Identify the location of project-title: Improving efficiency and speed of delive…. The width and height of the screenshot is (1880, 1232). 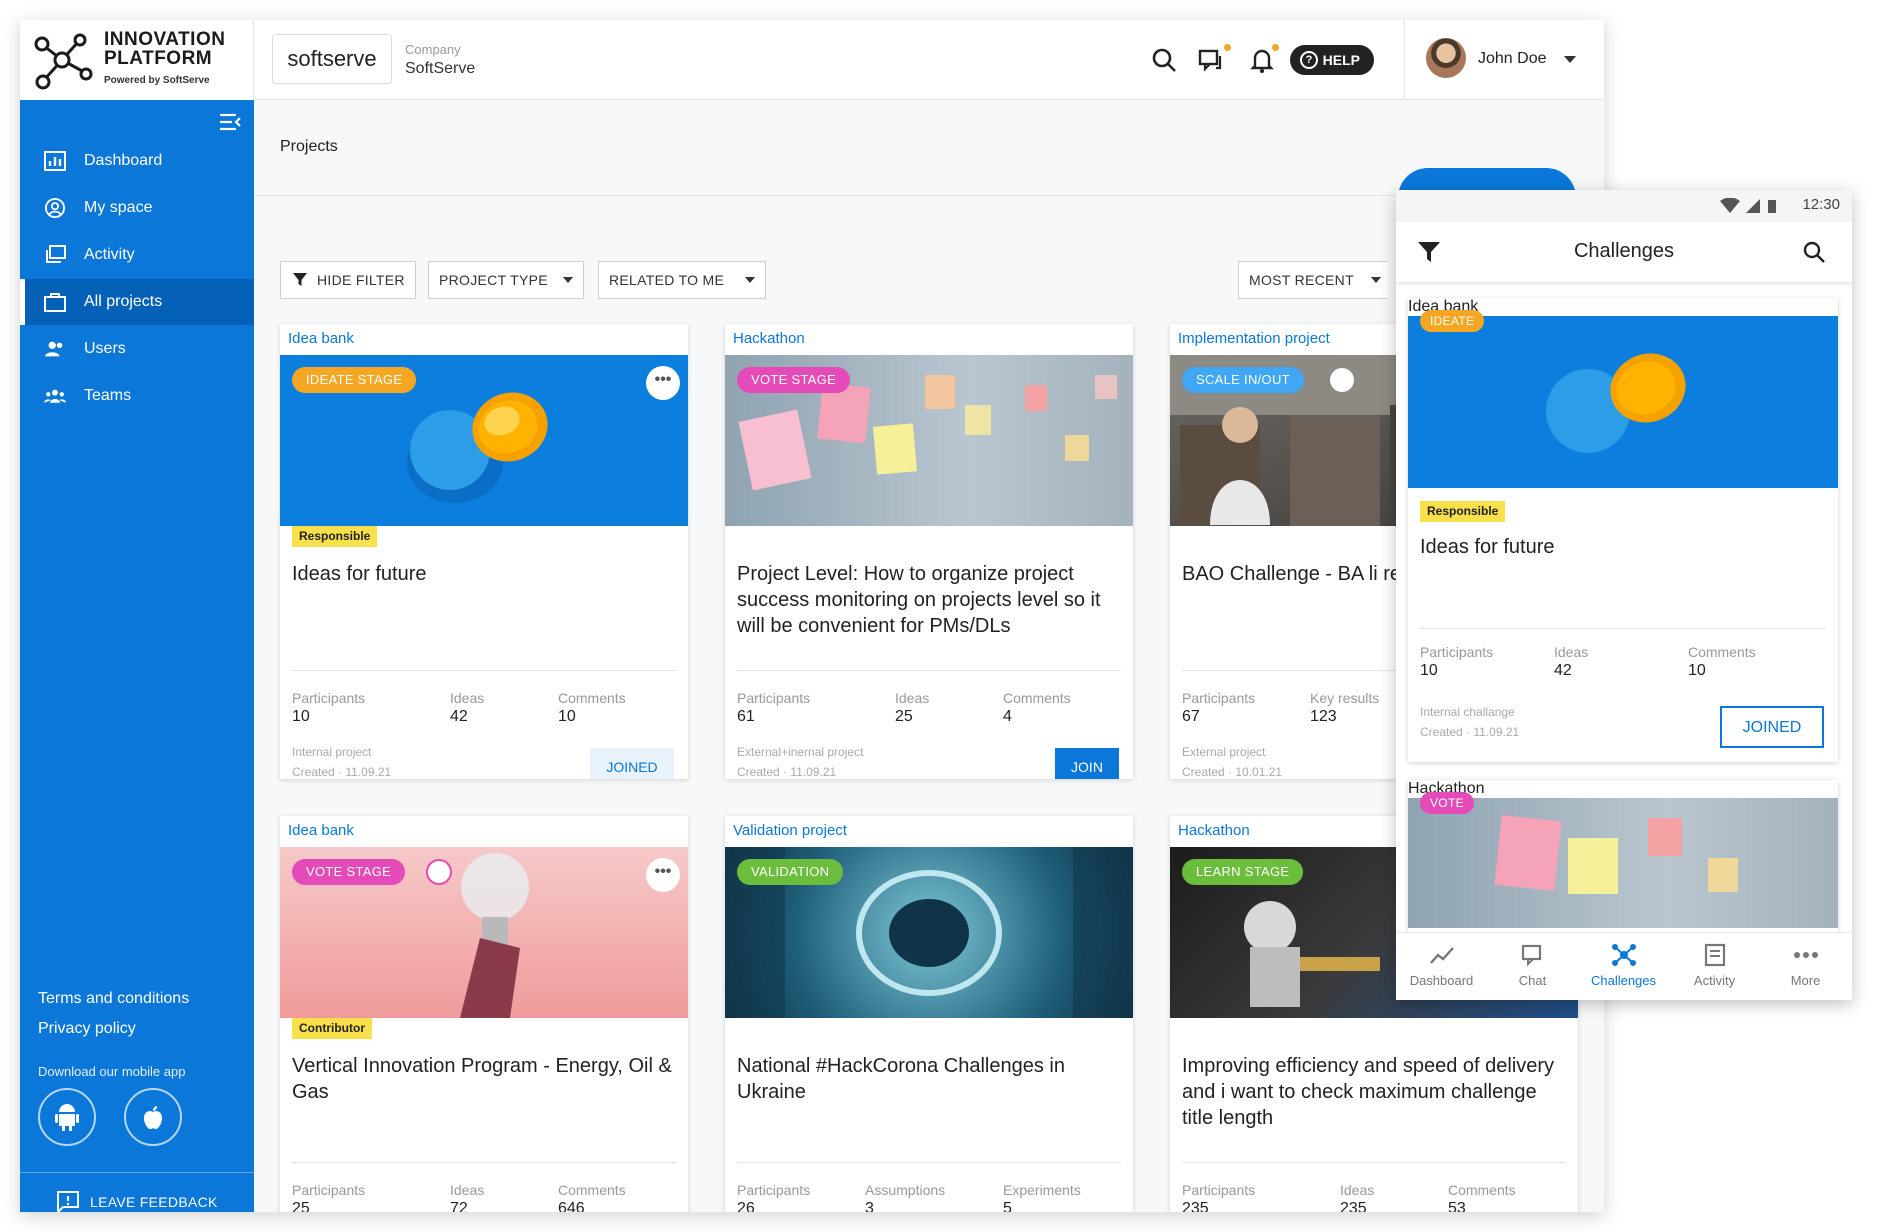
(1377, 1092).